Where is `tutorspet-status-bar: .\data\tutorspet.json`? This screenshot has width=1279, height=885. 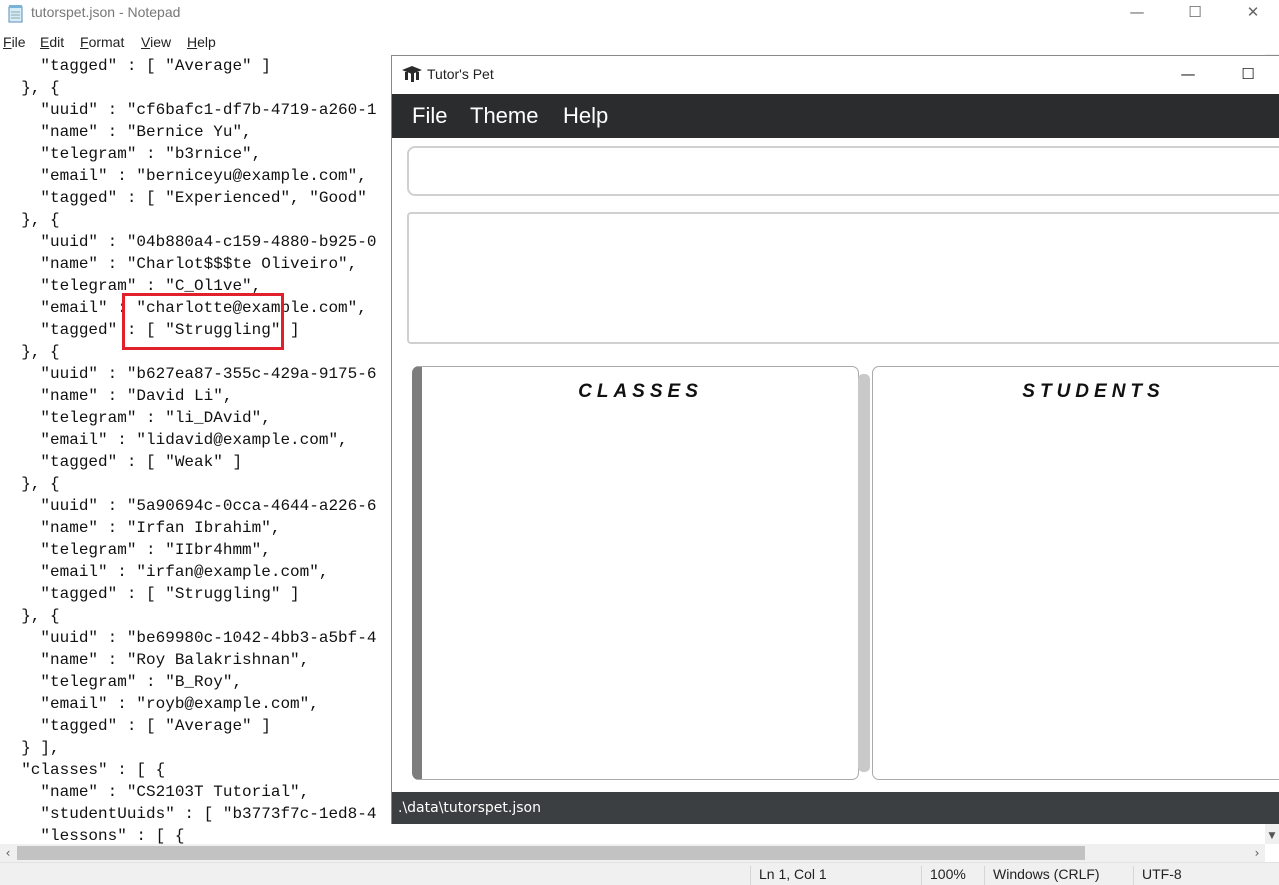 tutorspet-status-bar: .\data\tutorspet.json is located at coordinates (835, 808).